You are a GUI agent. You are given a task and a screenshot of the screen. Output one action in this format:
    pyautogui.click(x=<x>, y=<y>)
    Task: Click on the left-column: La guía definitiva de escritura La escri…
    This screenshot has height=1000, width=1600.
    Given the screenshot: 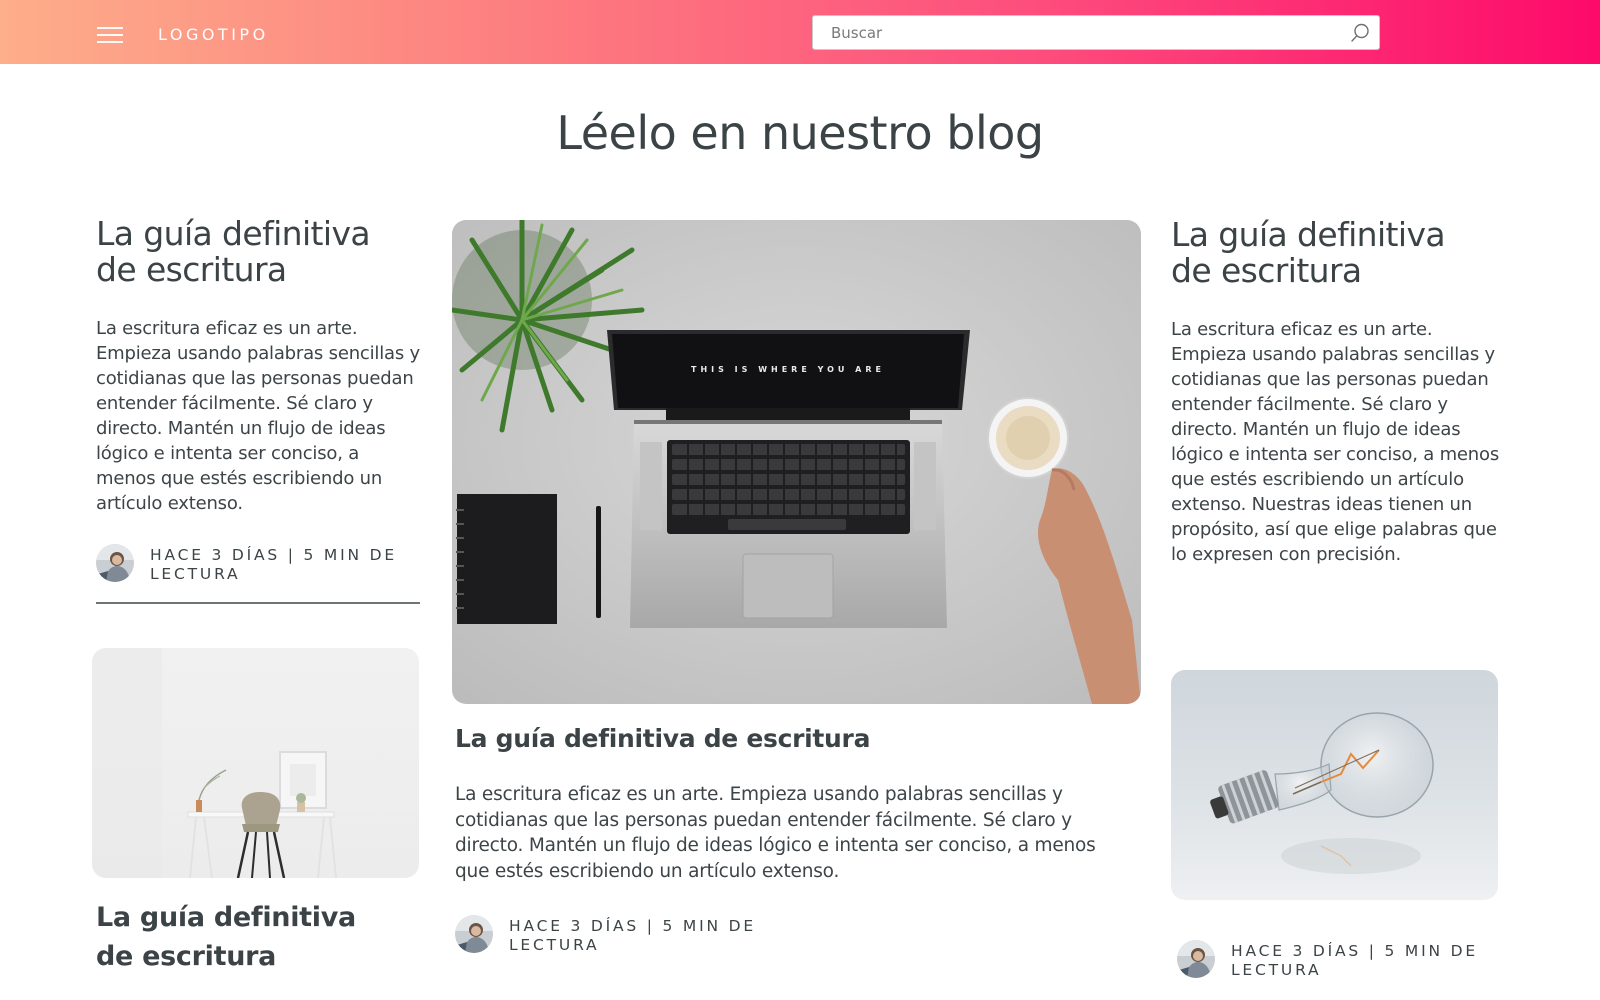 What is the action you would take?
    pyautogui.click(x=259, y=410)
    